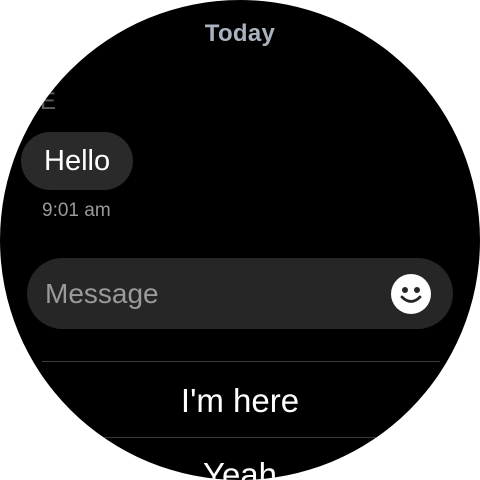 This screenshot has width=480, height=480. I want to click on sender-initial: E, so click(48, 101).